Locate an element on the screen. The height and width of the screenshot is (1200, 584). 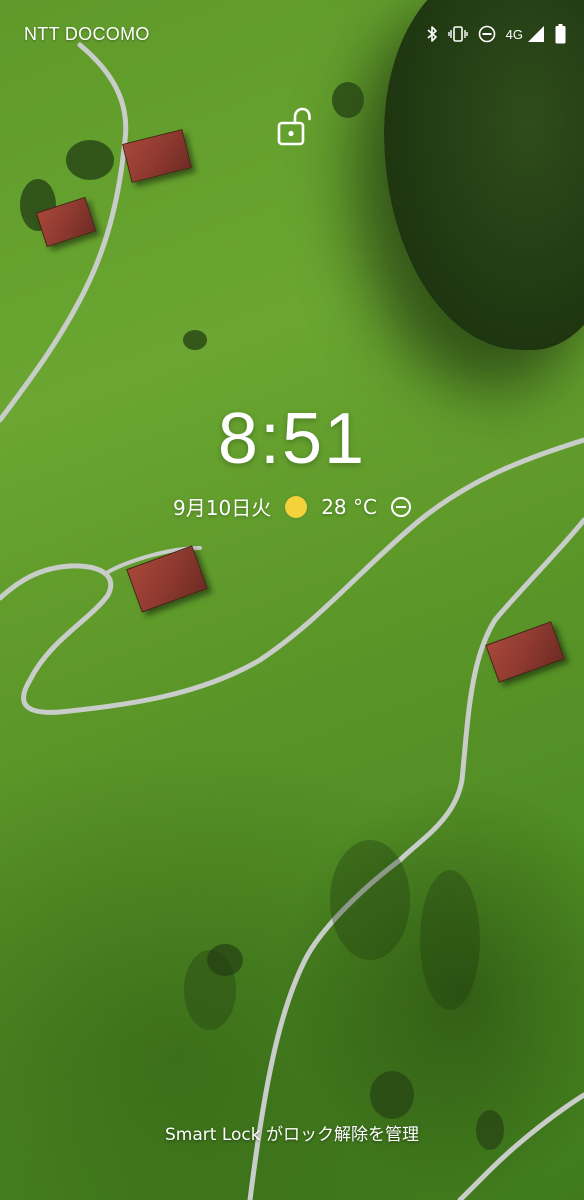
signal-icon is located at coordinates (536, 34).